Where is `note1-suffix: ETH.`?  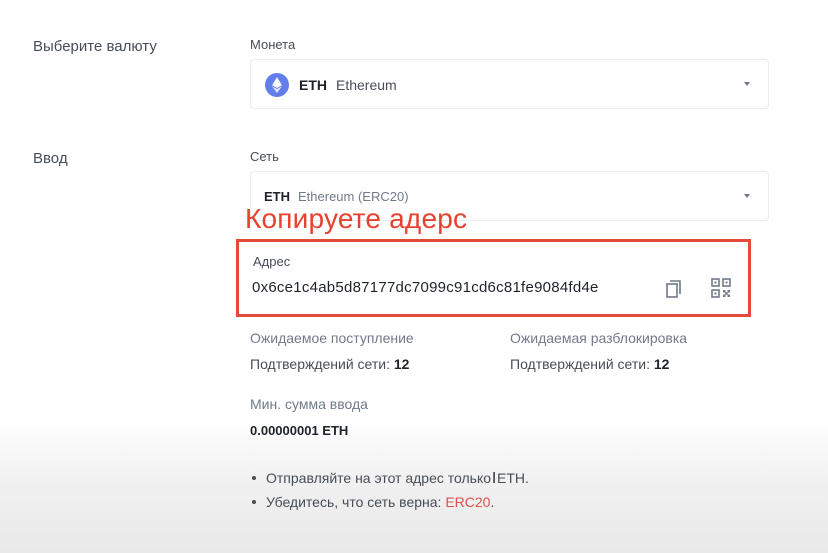
note1-suffix: ETH. is located at coordinates (513, 478).